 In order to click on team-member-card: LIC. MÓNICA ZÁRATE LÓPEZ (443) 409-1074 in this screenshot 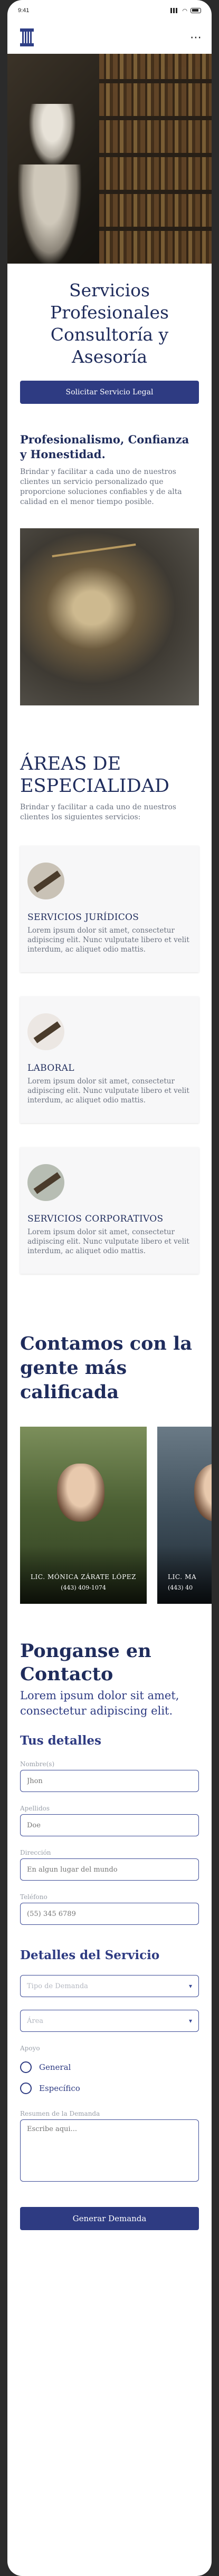, I will do `click(83, 1515)`.